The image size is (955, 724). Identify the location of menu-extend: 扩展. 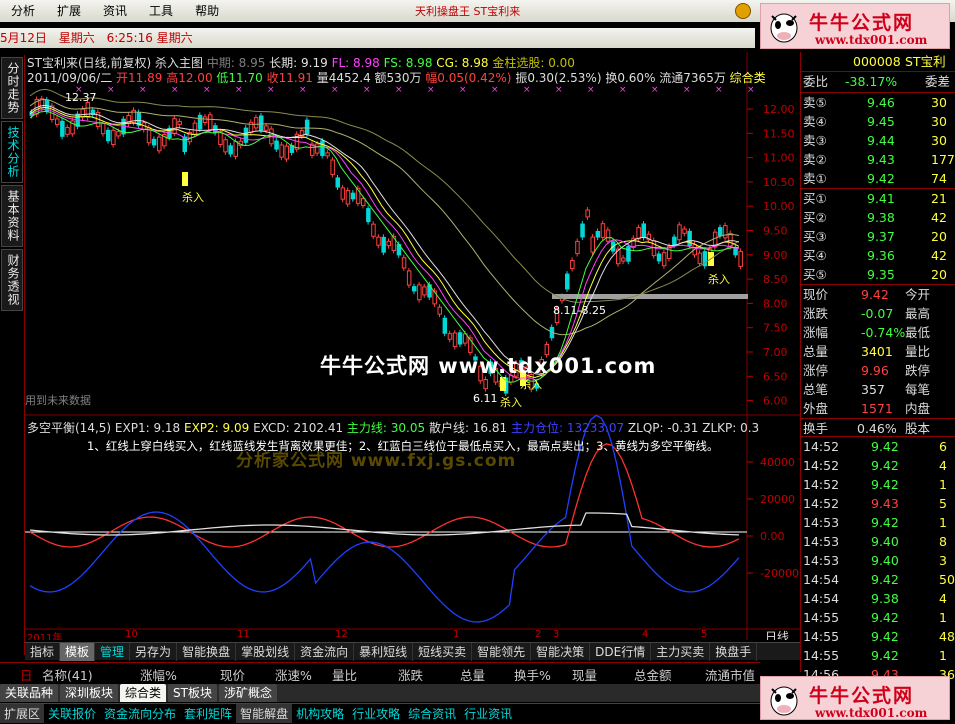
(69, 11).